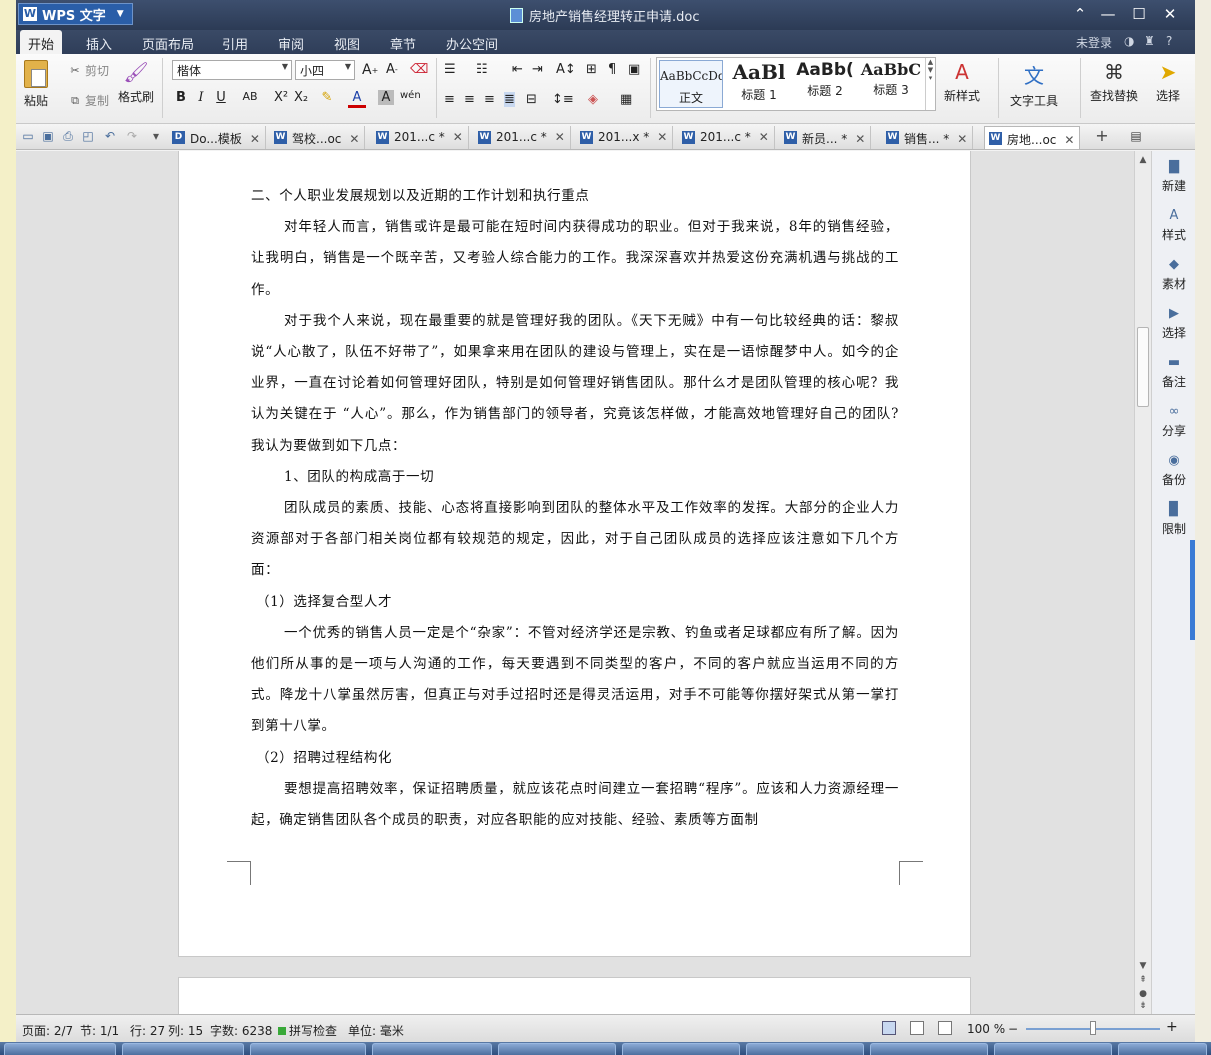 This screenshot has height=1055, width=1211. Describe the element at coordinates (537, 69) in the screenshot. I see `increase-indent-icon: ⇥` at that location.